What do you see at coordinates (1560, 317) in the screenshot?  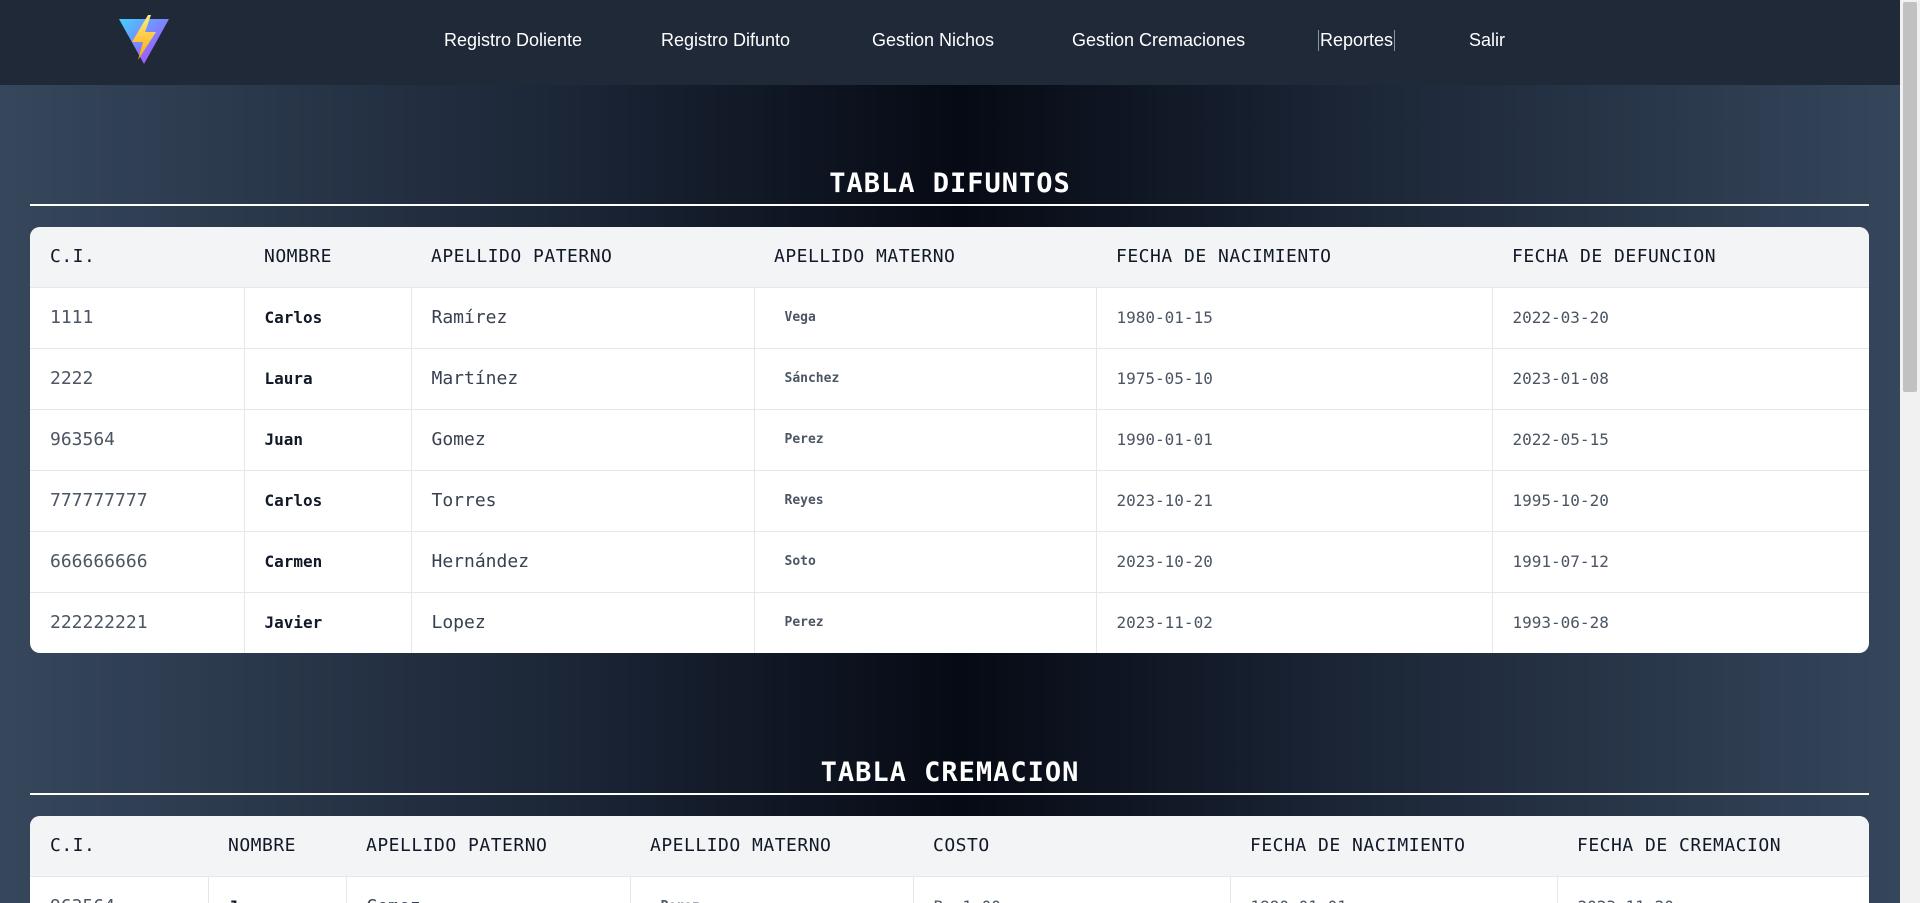 I see `cell-fecha-defuncion: 2022-03-20` at bounding box center [1560, 317].